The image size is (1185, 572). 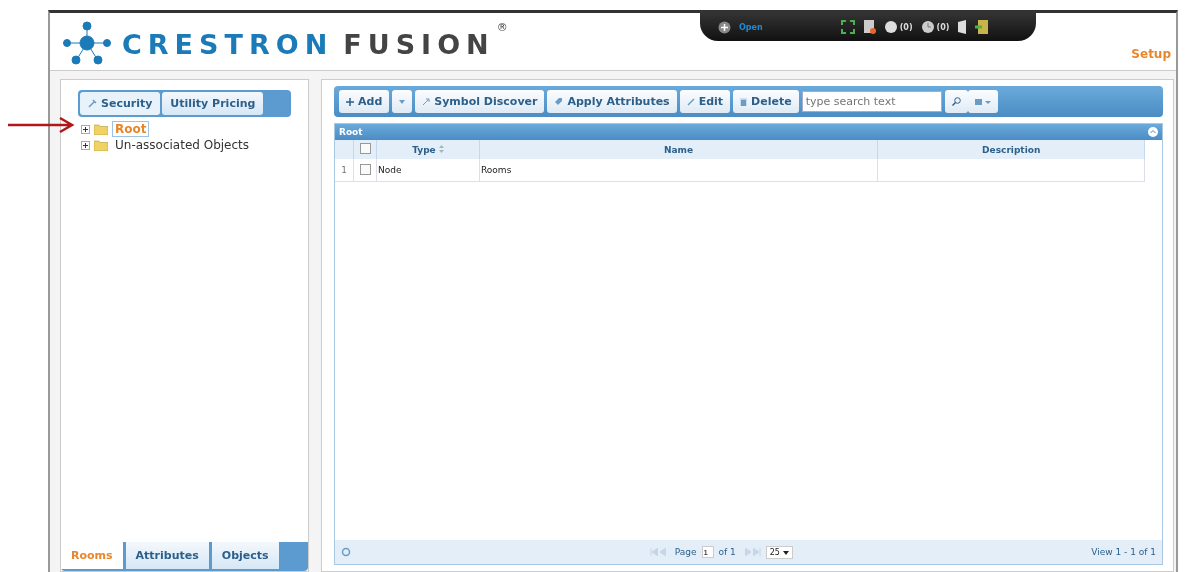 What do you see at coordinates (502, 27) in the screenshot?
I see `registered-mark: ®` at bounding box center [502, 27].